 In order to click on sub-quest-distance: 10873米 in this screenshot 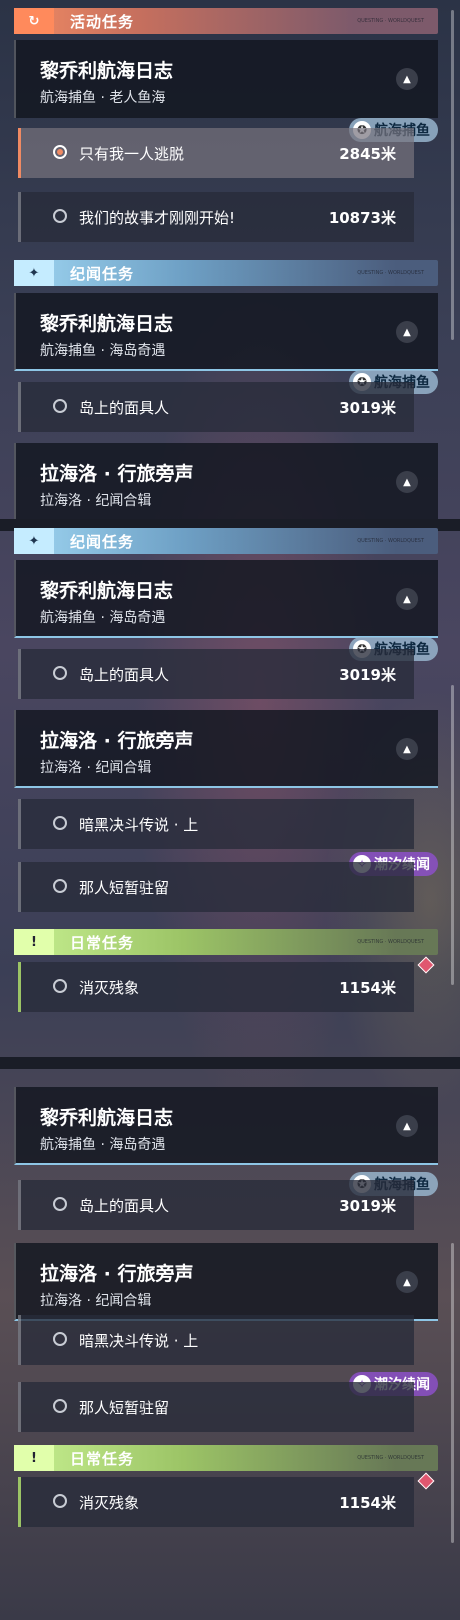, I will do `click(362, 218)`.